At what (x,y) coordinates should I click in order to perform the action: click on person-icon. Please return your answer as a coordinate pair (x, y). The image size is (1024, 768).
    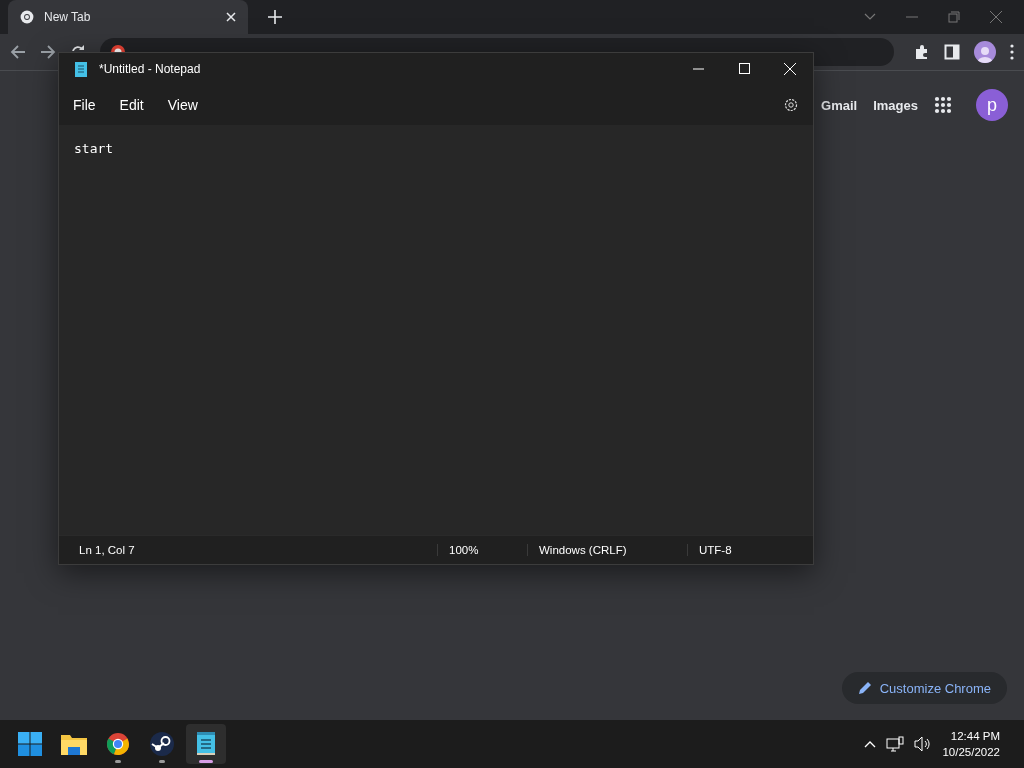
    Looking at the image, I should click on (985, 54).